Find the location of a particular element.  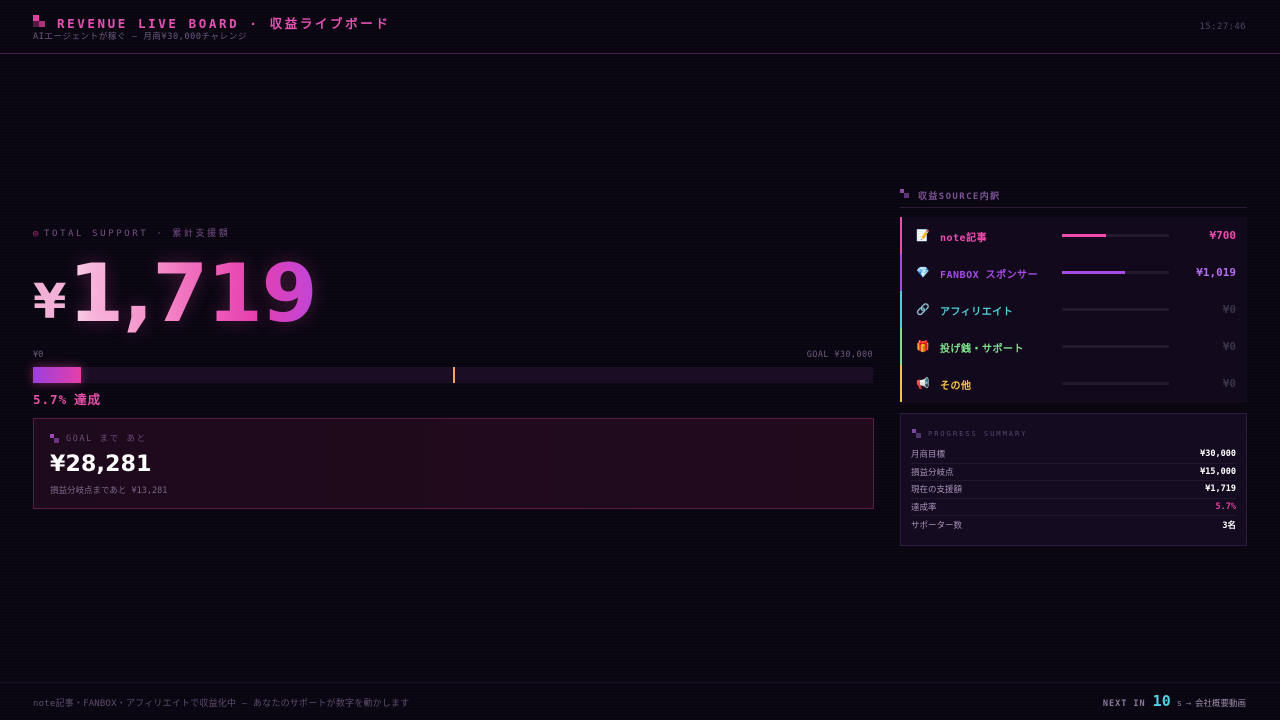

link-icon: 🔗 is located at coordinates (923, 309).